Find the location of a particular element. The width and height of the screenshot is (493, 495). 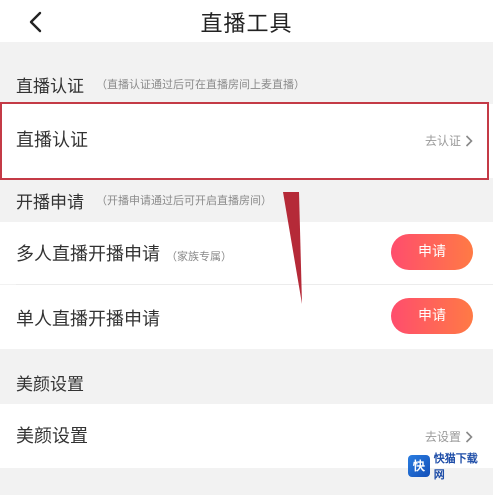

watermark: 快 快猫下载网 is located at coordinates (448, 466).